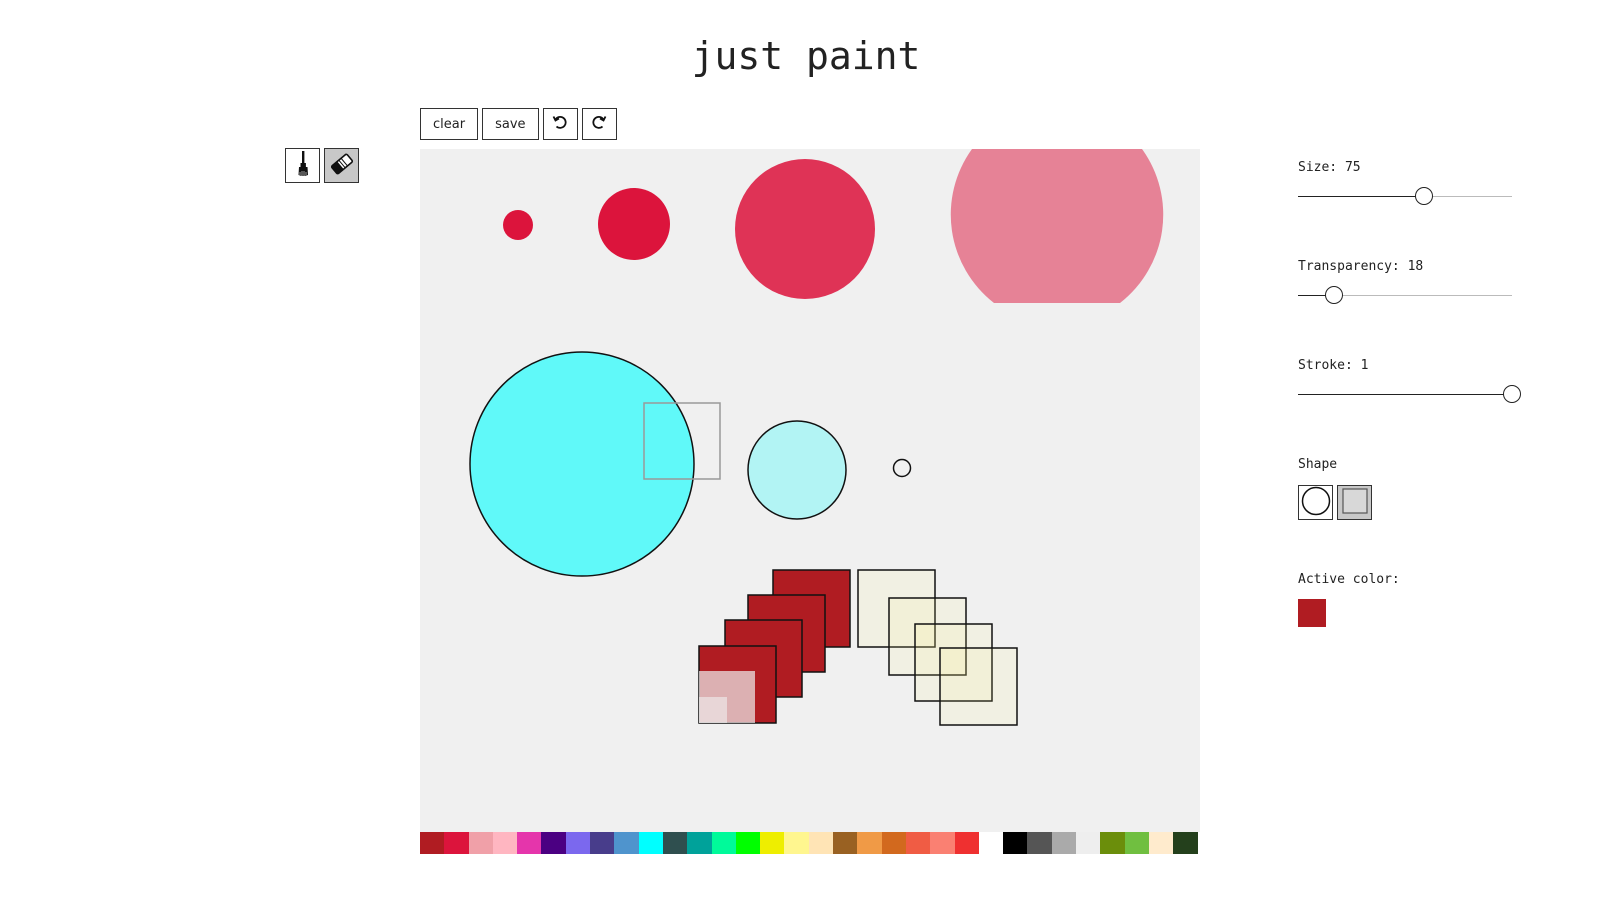  I want to click on stroke-square, so click(978, 686).